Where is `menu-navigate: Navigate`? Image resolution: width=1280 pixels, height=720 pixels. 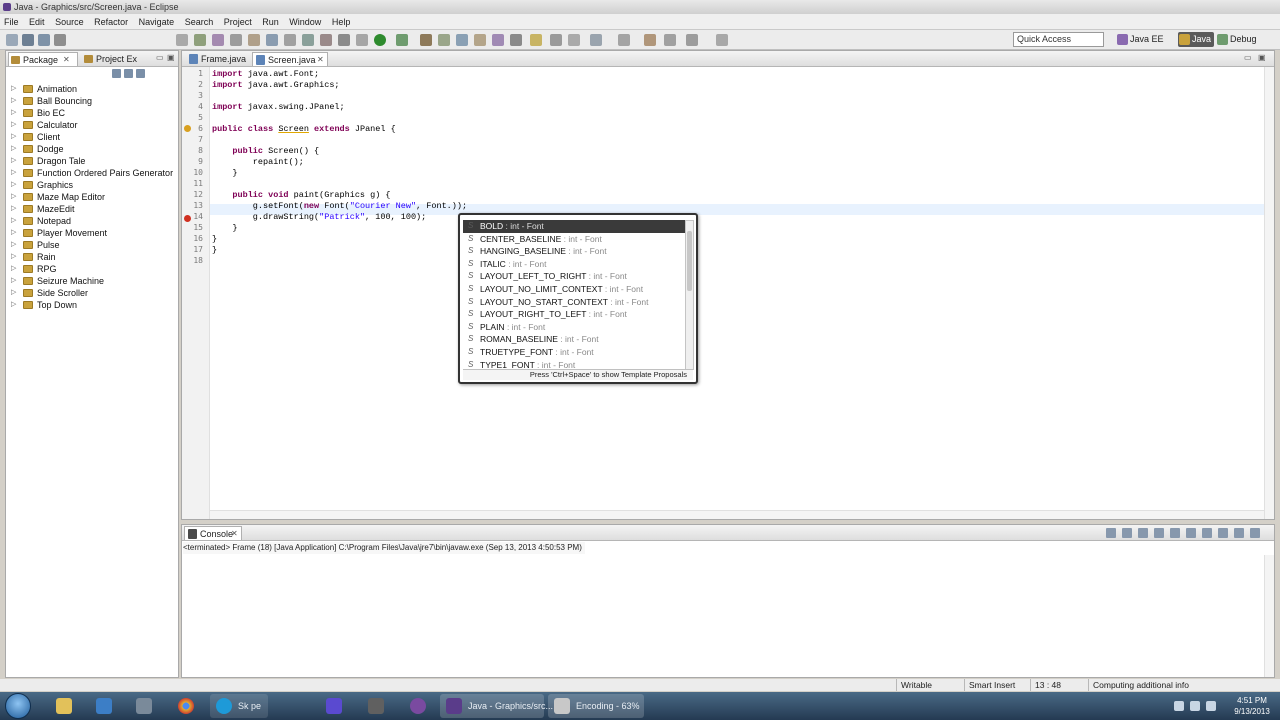 menu-navigate: Navigate is located at coordinates (157, 22).